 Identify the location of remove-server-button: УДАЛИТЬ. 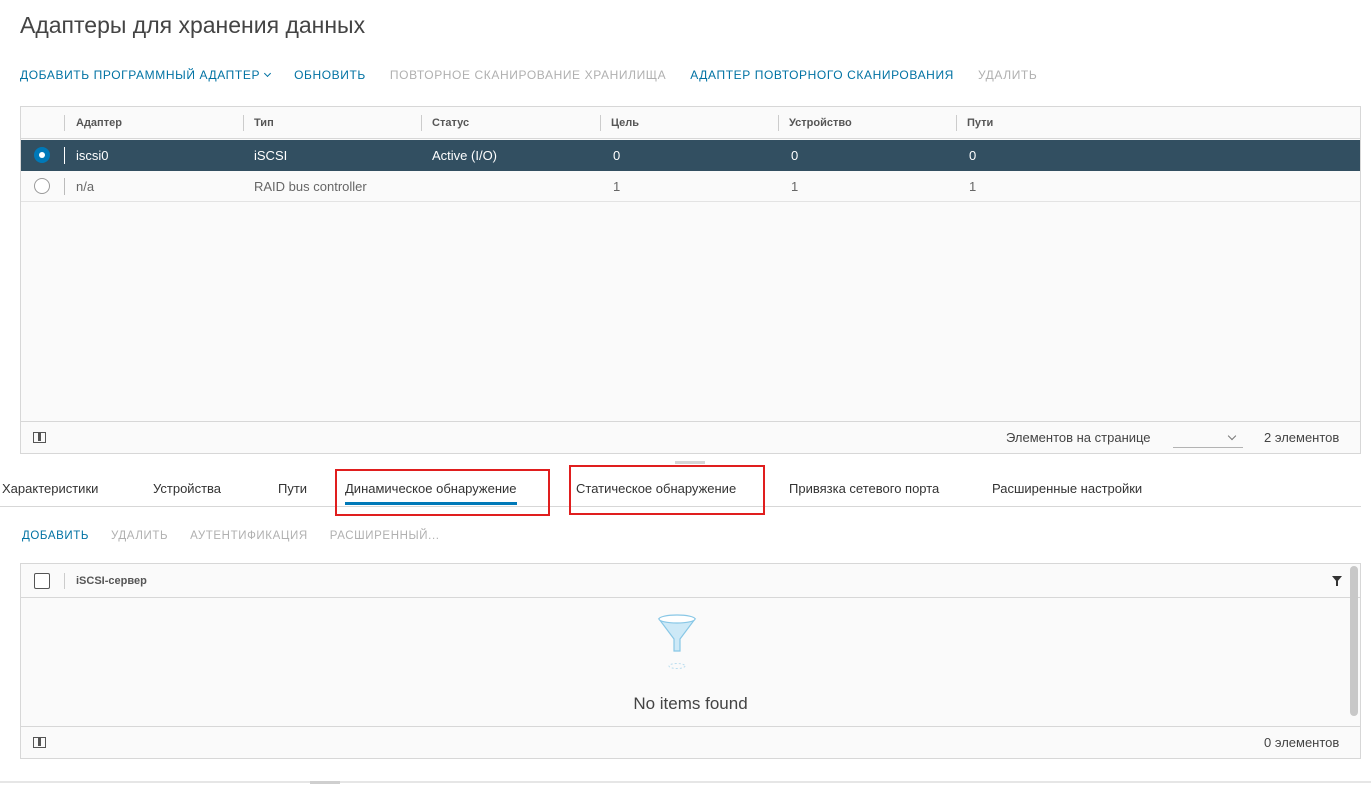
(139, 536).